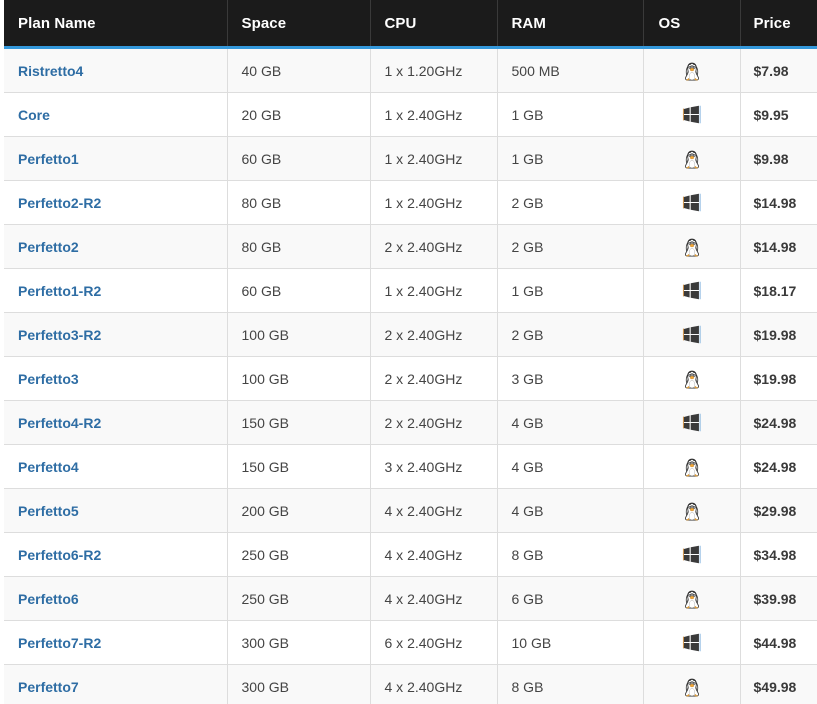 The width and height of the screenshot is (817, 704). What do you see at coordinates (778, 158) in the screenshot?
I see `cell-price: $9.98` at bounding box center [778, 158].